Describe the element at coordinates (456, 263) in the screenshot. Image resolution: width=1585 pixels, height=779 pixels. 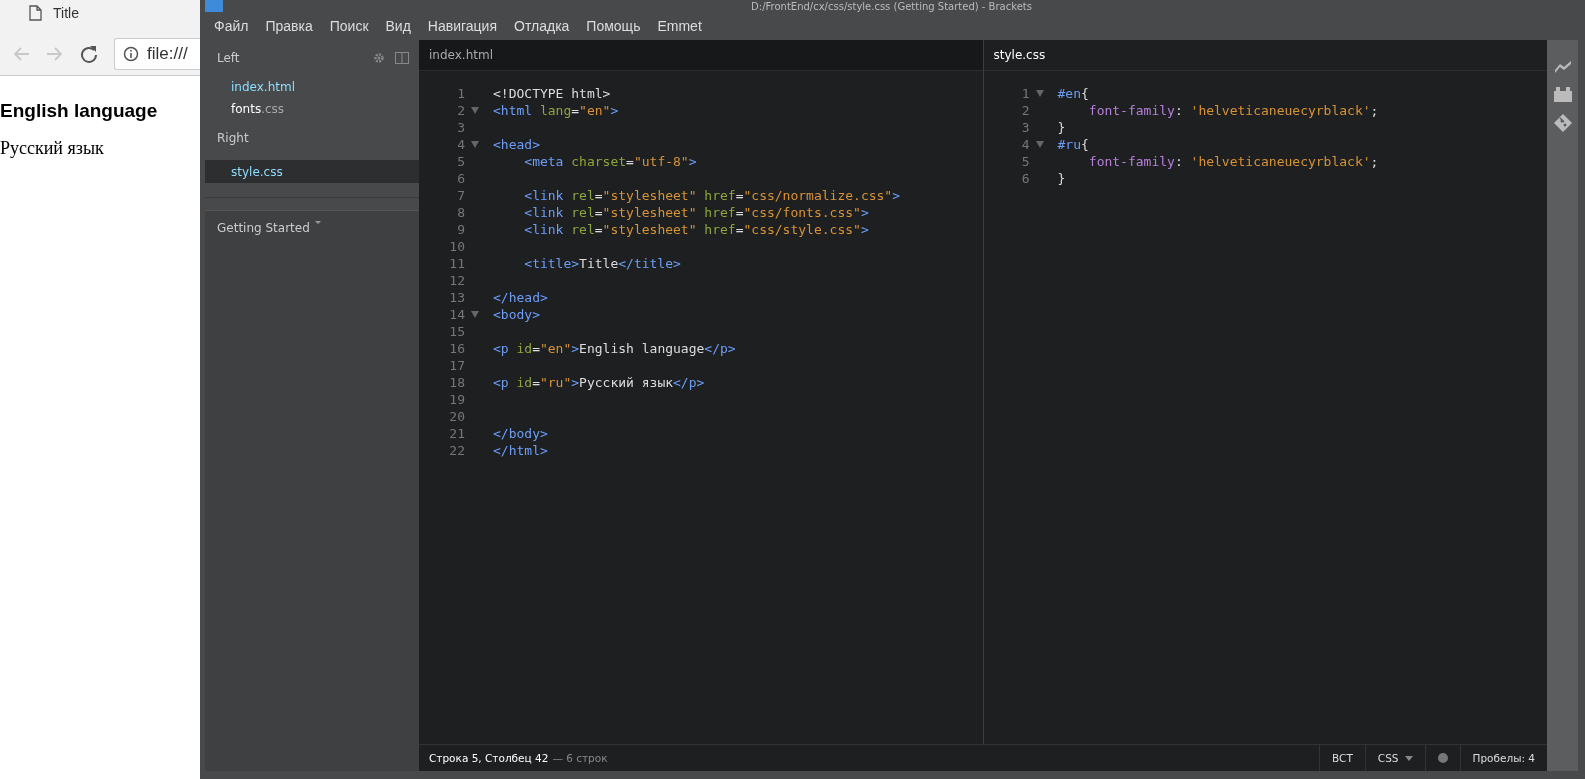
I see `line-number: 11` at that location.